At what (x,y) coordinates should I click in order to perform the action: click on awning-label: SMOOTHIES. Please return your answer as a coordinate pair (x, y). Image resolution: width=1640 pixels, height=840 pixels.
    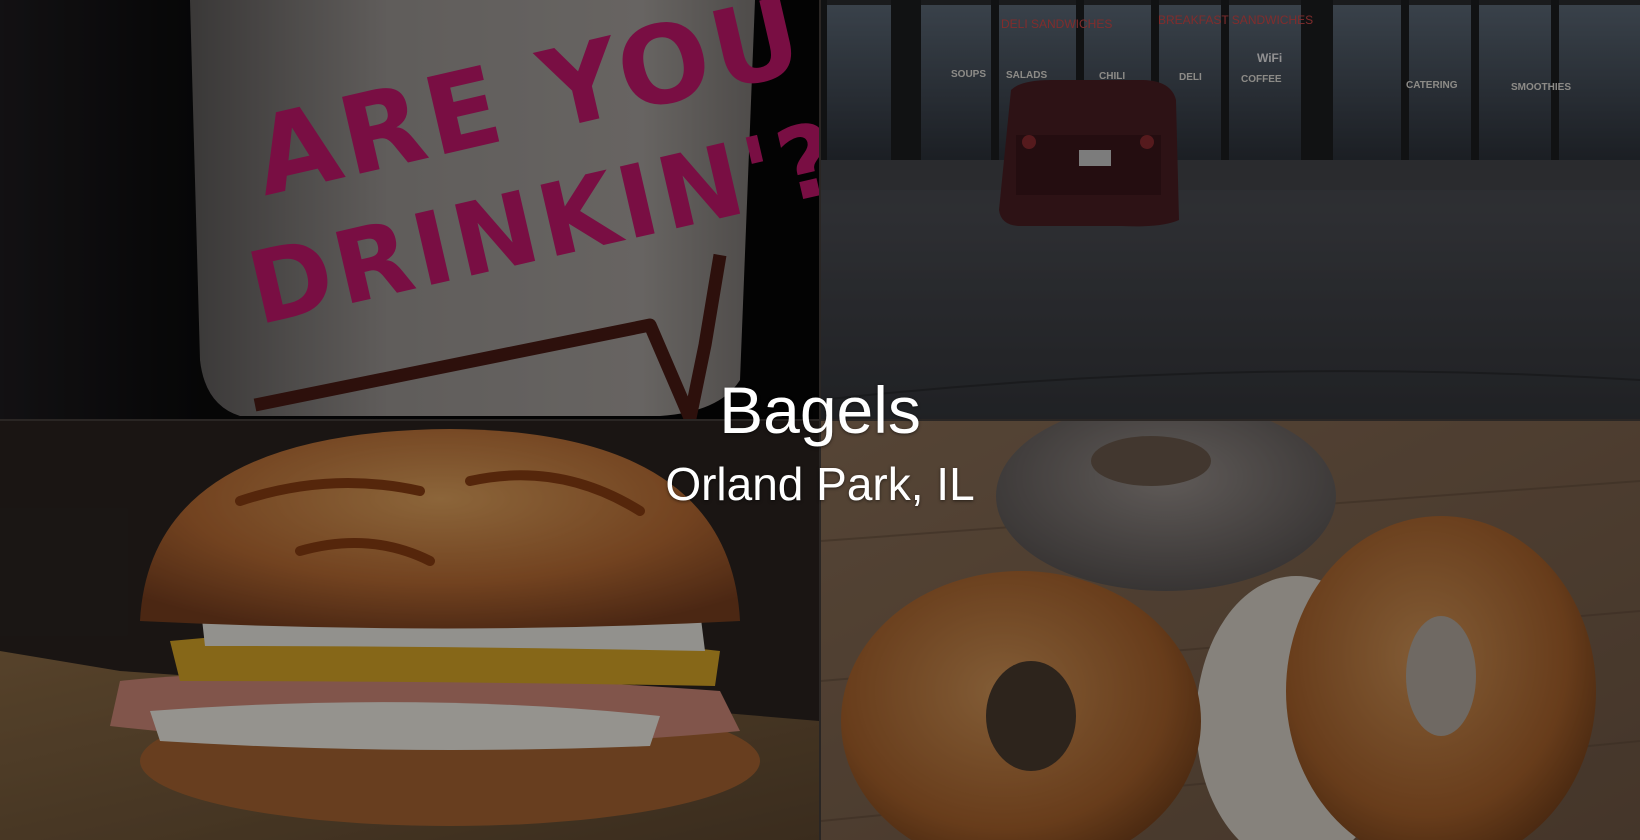
    Looking at the image, I should click on (1541, 87).